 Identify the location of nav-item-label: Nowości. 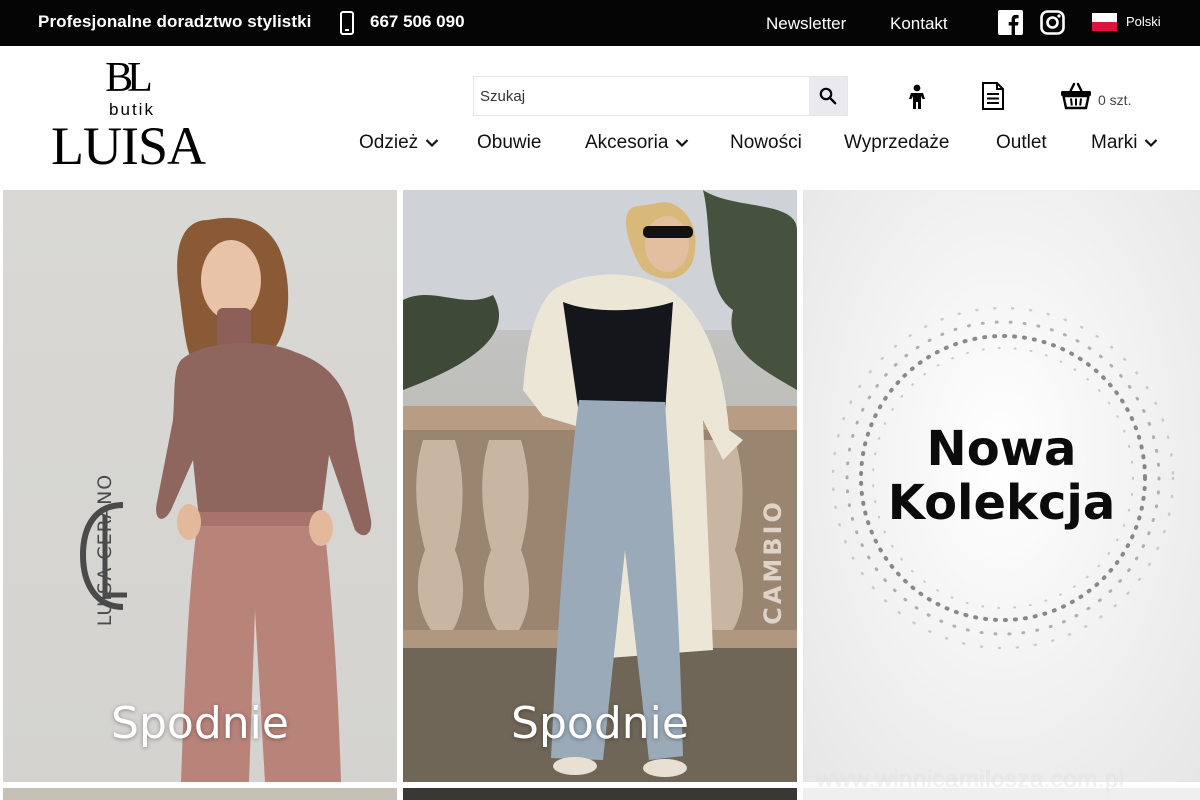
(766, 142).